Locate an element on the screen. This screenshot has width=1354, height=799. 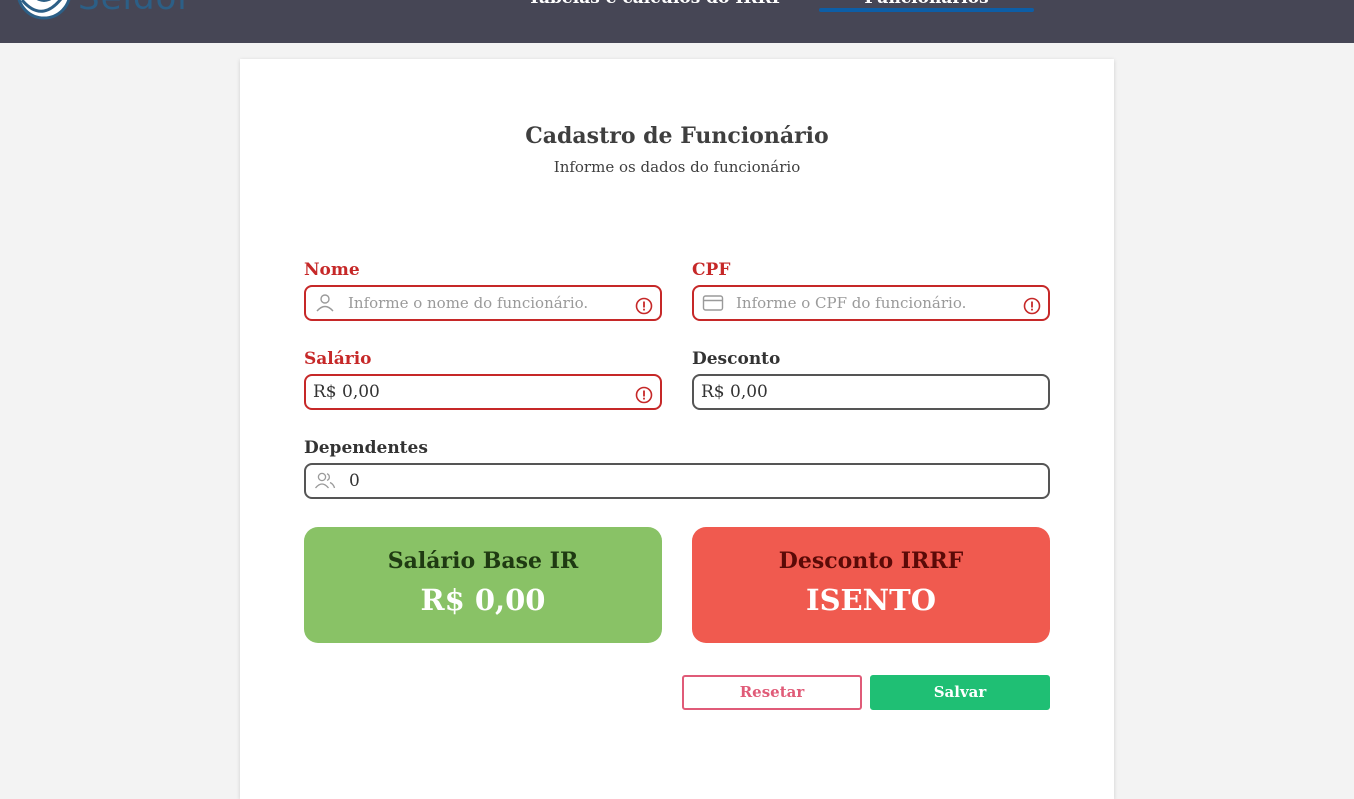
dependentes-field is located at coordinates (677, 481).